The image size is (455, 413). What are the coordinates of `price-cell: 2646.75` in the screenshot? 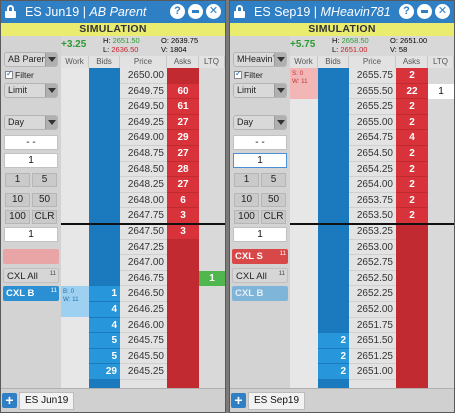 It's located at (143, 278).